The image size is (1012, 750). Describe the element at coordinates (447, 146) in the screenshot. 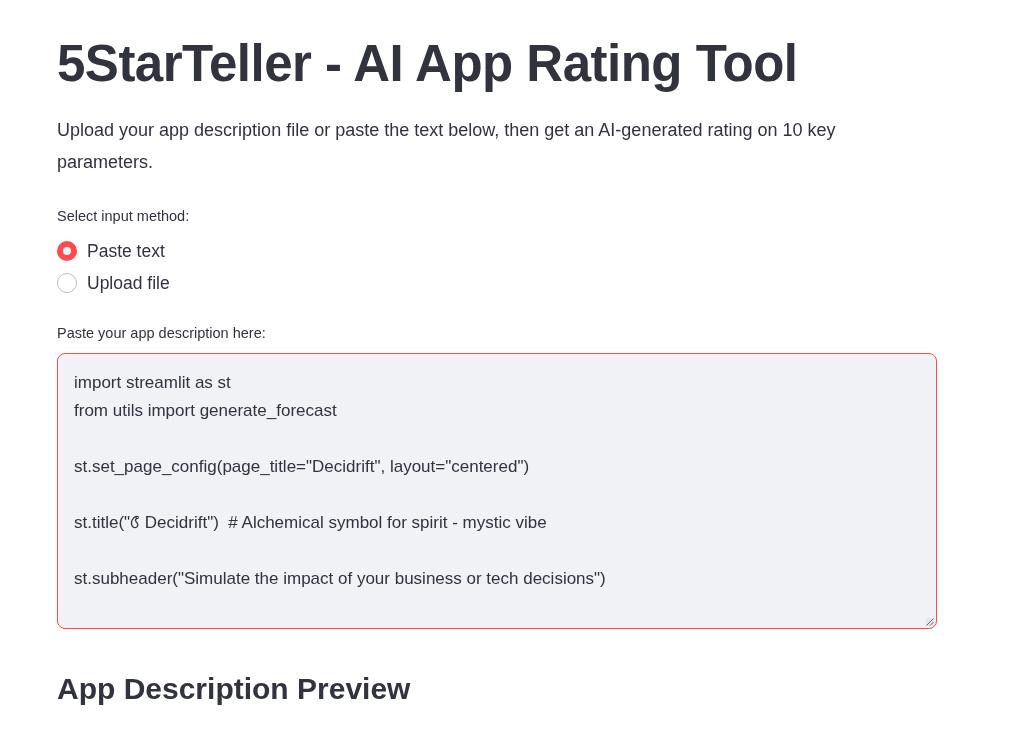

I see `intro-paragraph: Upload your app description file or paste the text below, then get an AI-generated rating on 10 key parameters.` at that location.